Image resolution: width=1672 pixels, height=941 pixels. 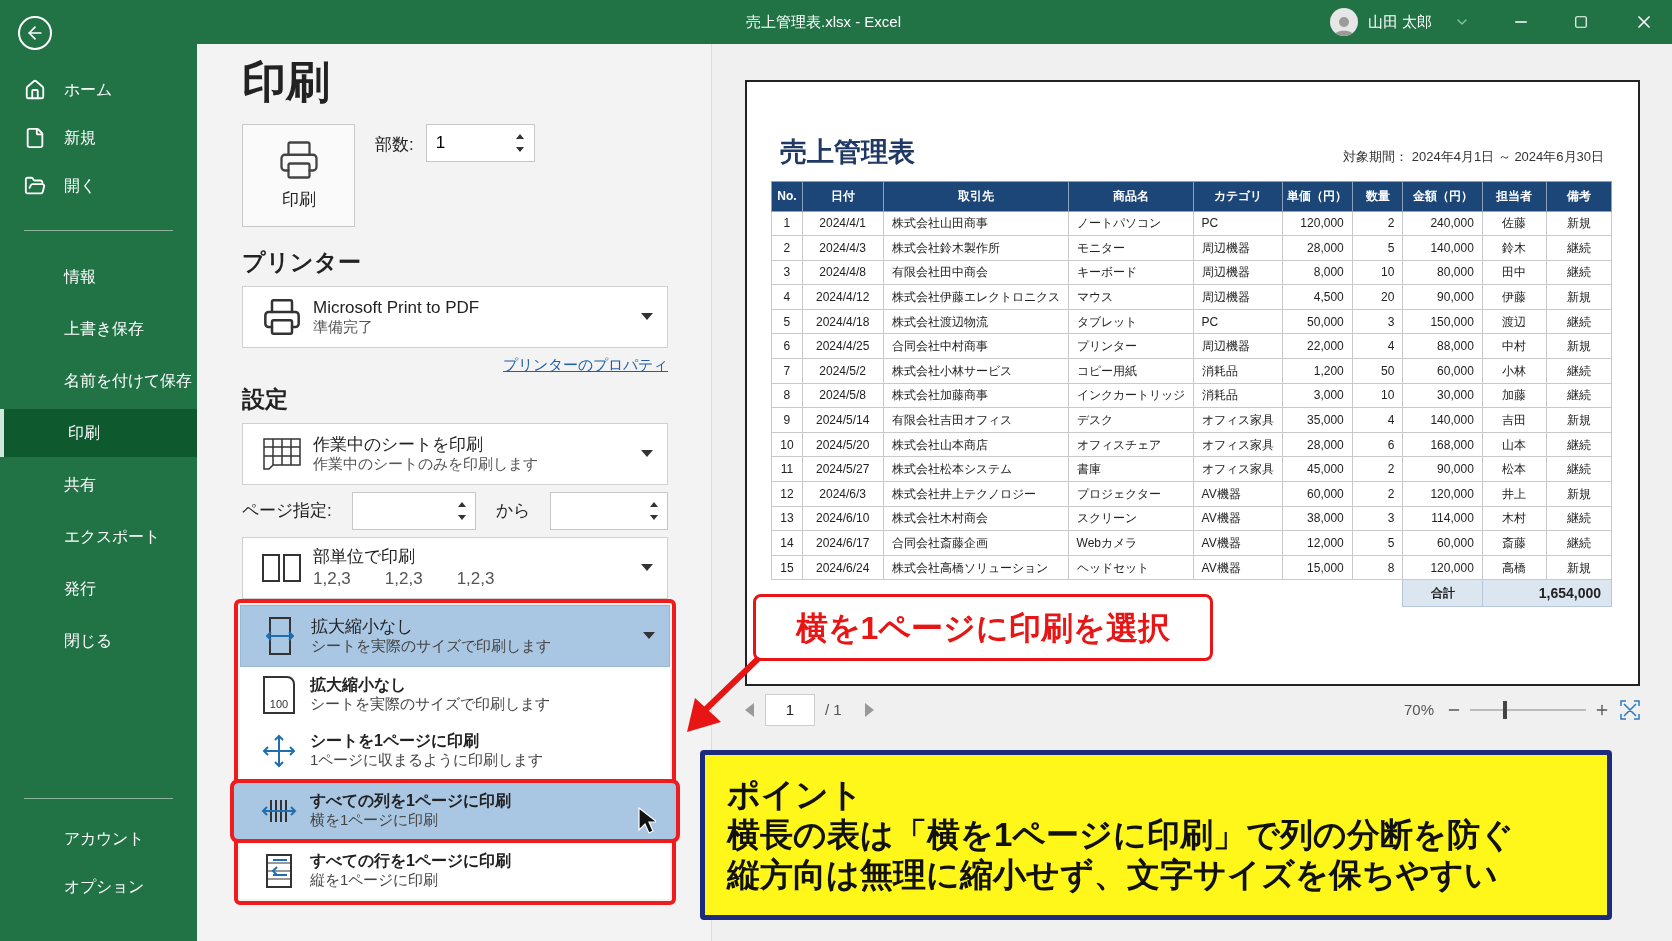 What do you see at coordinates (455, 750) in the screenshot?
I see `scaling-option: シートを1ページに印刷 1ページに収まるように印刷します` at bounding box center [455, 750].